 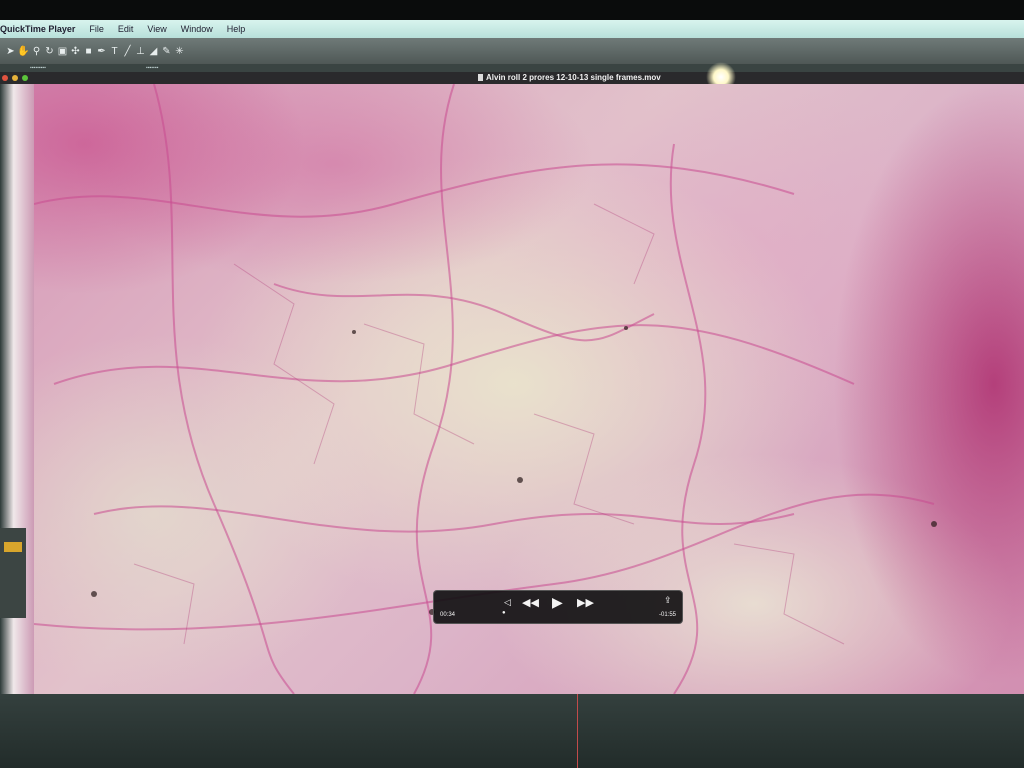 I want to click on panel-label-tag, so click(x=13, y=547).